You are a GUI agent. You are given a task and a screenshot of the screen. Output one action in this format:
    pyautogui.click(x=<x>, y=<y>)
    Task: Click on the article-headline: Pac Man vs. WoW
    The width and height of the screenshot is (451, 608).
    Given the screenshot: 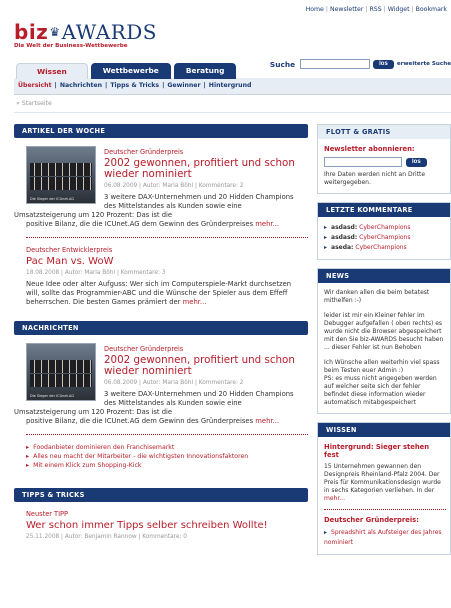 What is the action you would take?
    pyautogui.click(x=165, y=261)
    